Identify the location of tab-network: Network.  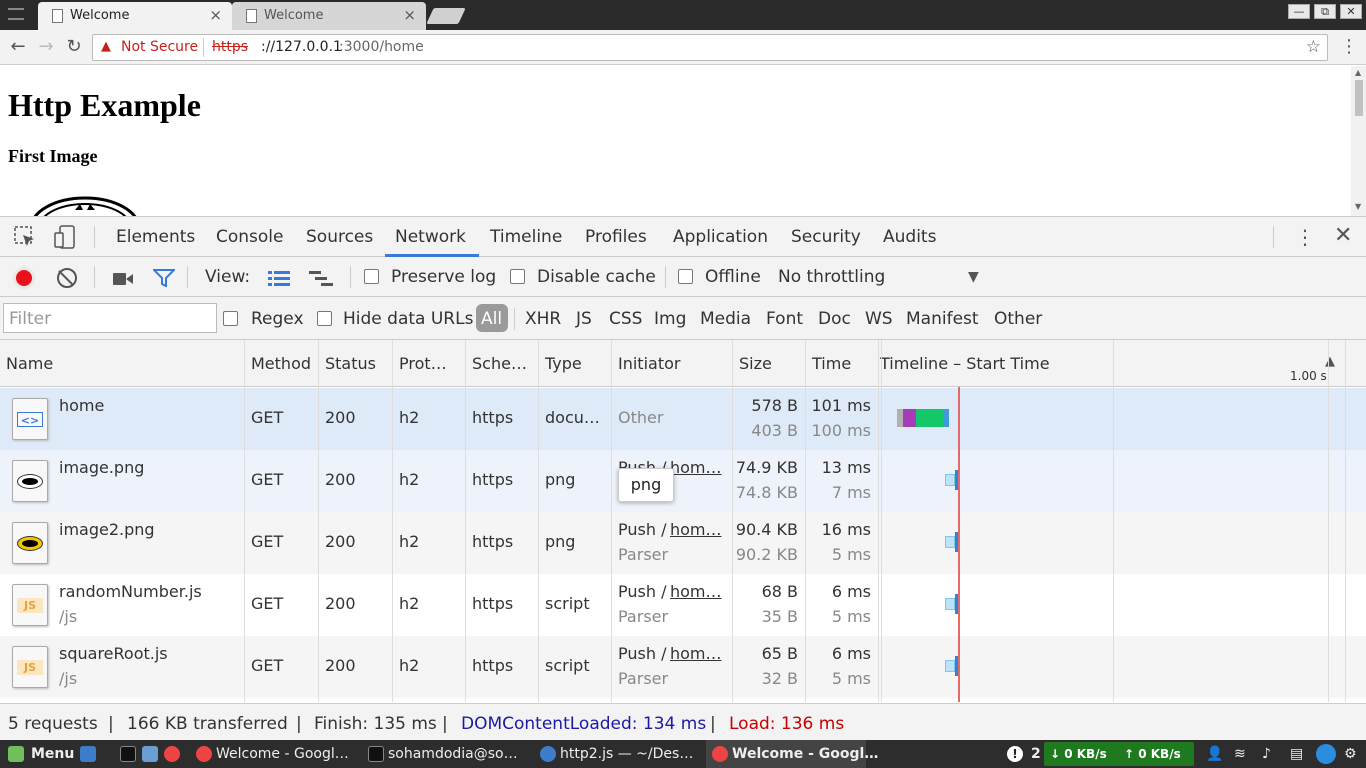
(430, 237).